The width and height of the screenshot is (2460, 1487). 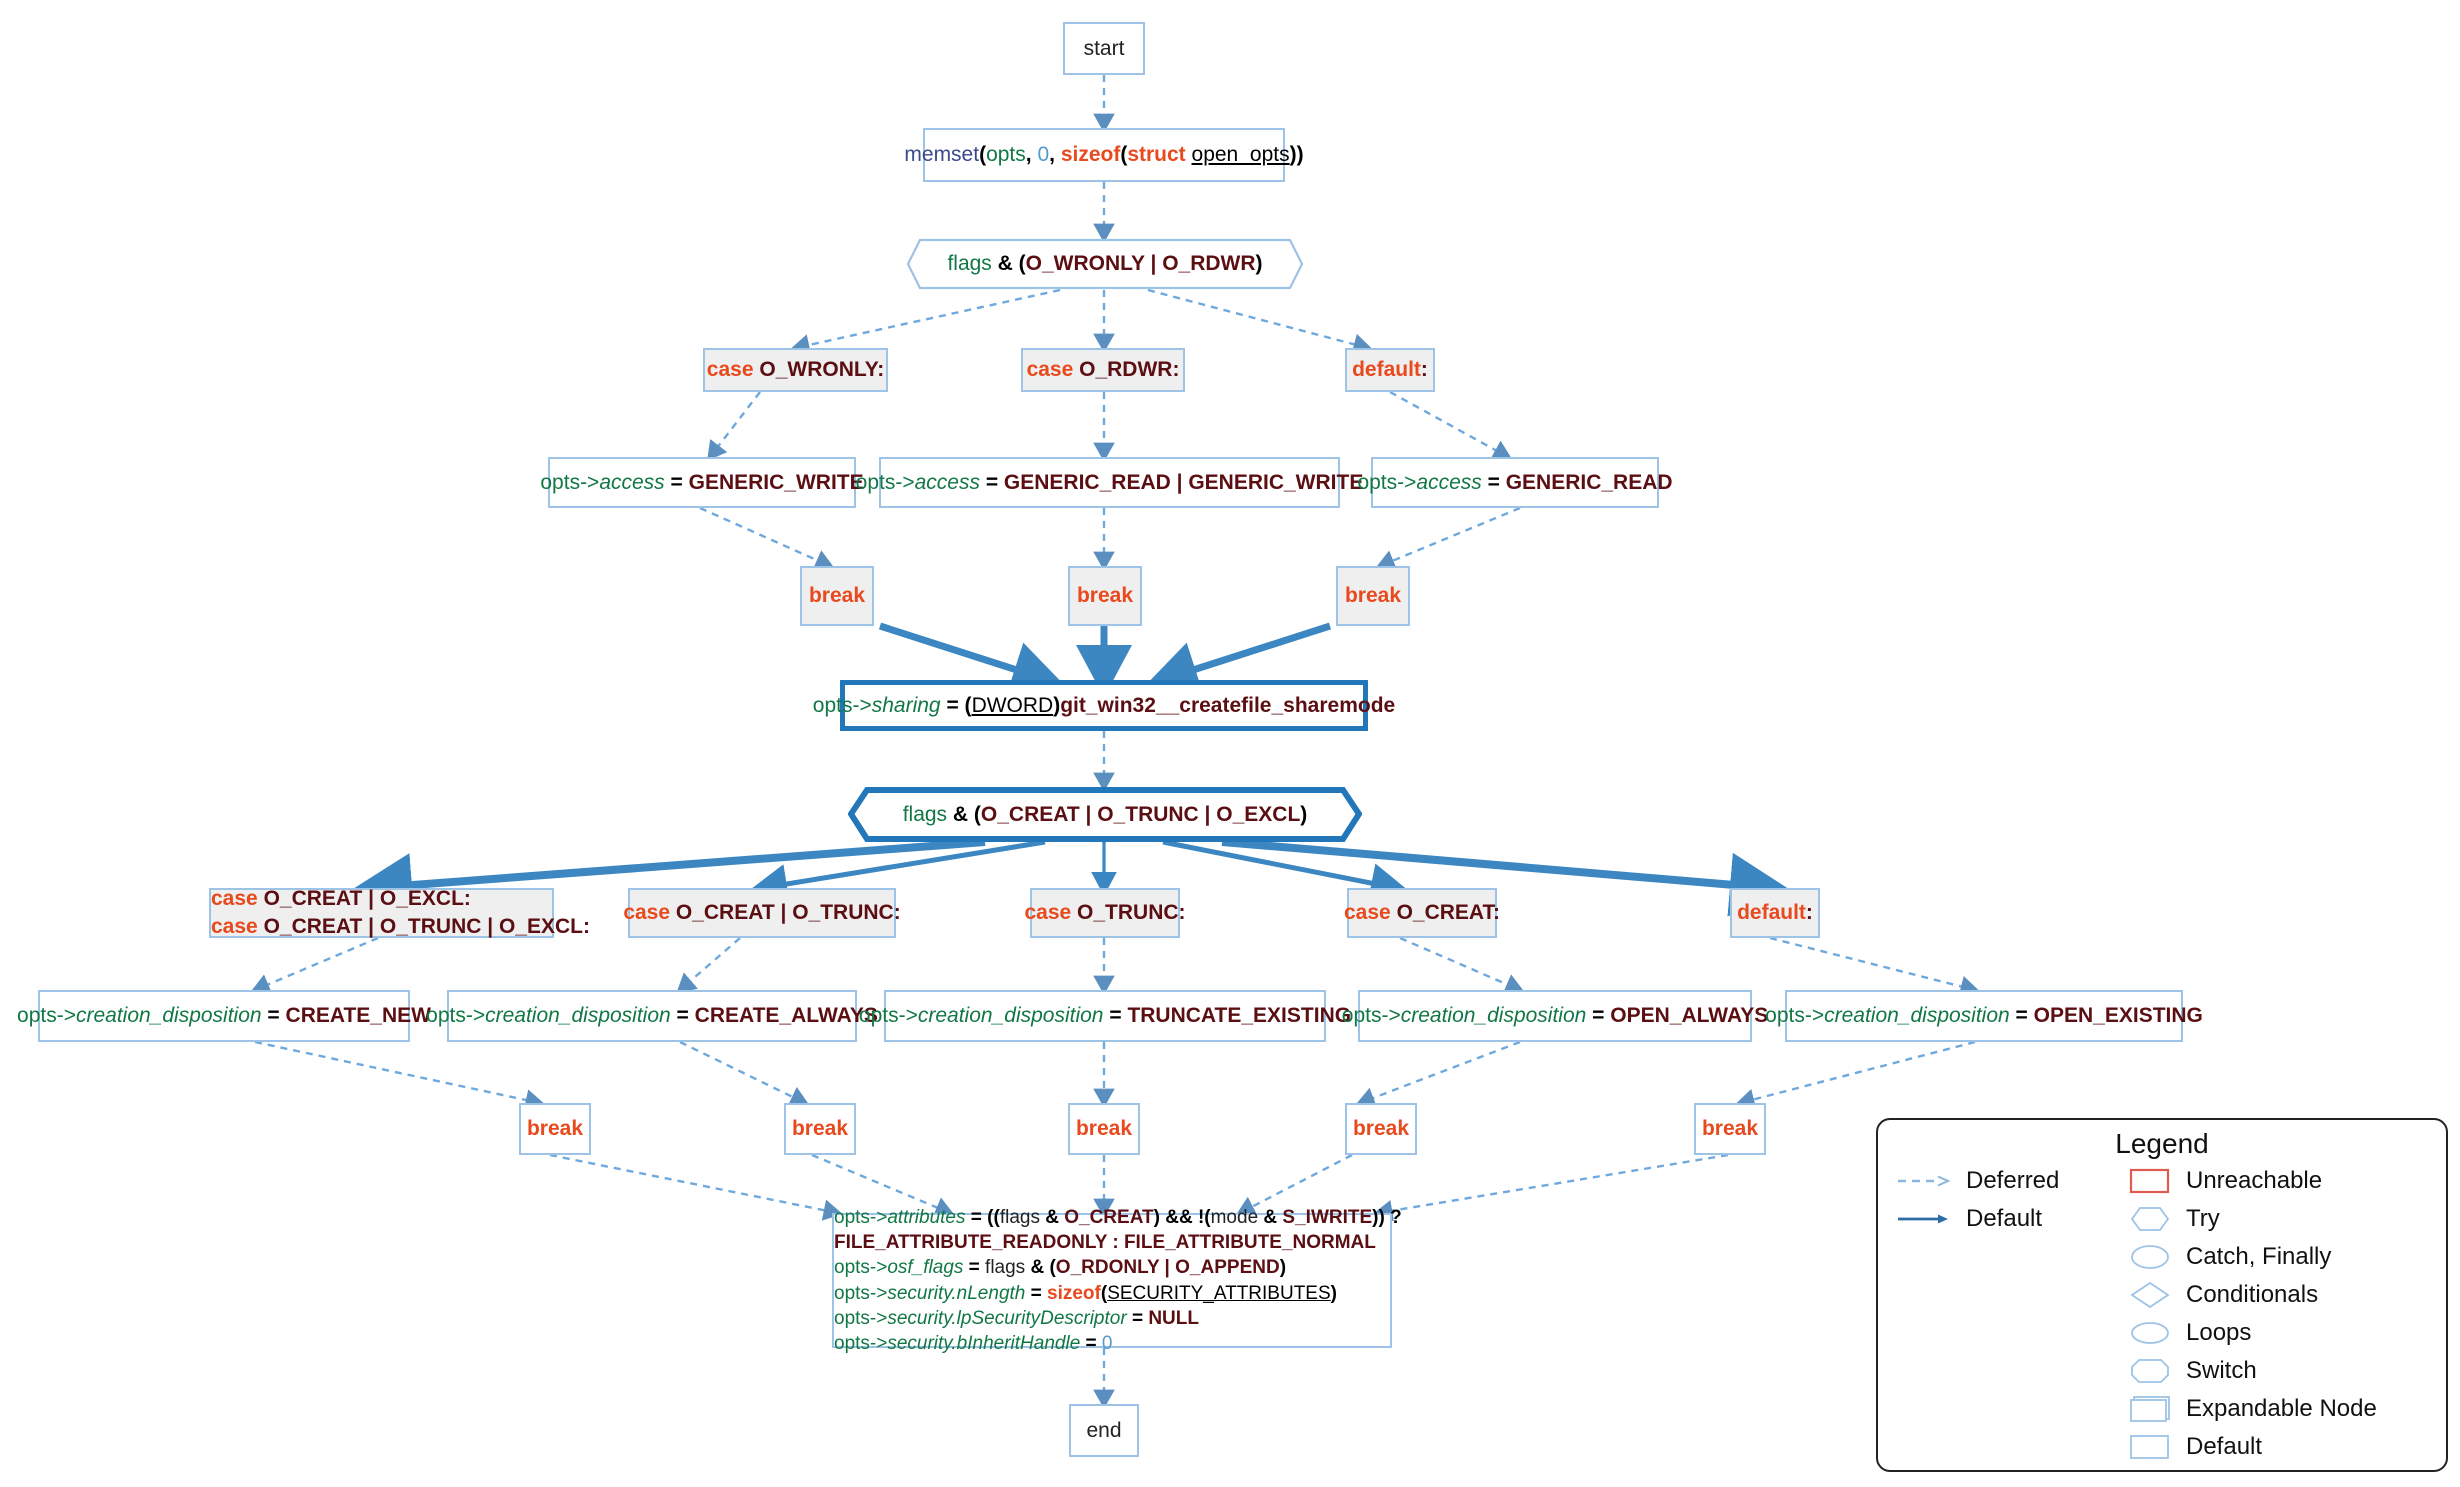 I want to click on legend-item-catch-finally: Catch, Finally, so click(x=2286, y=1257).